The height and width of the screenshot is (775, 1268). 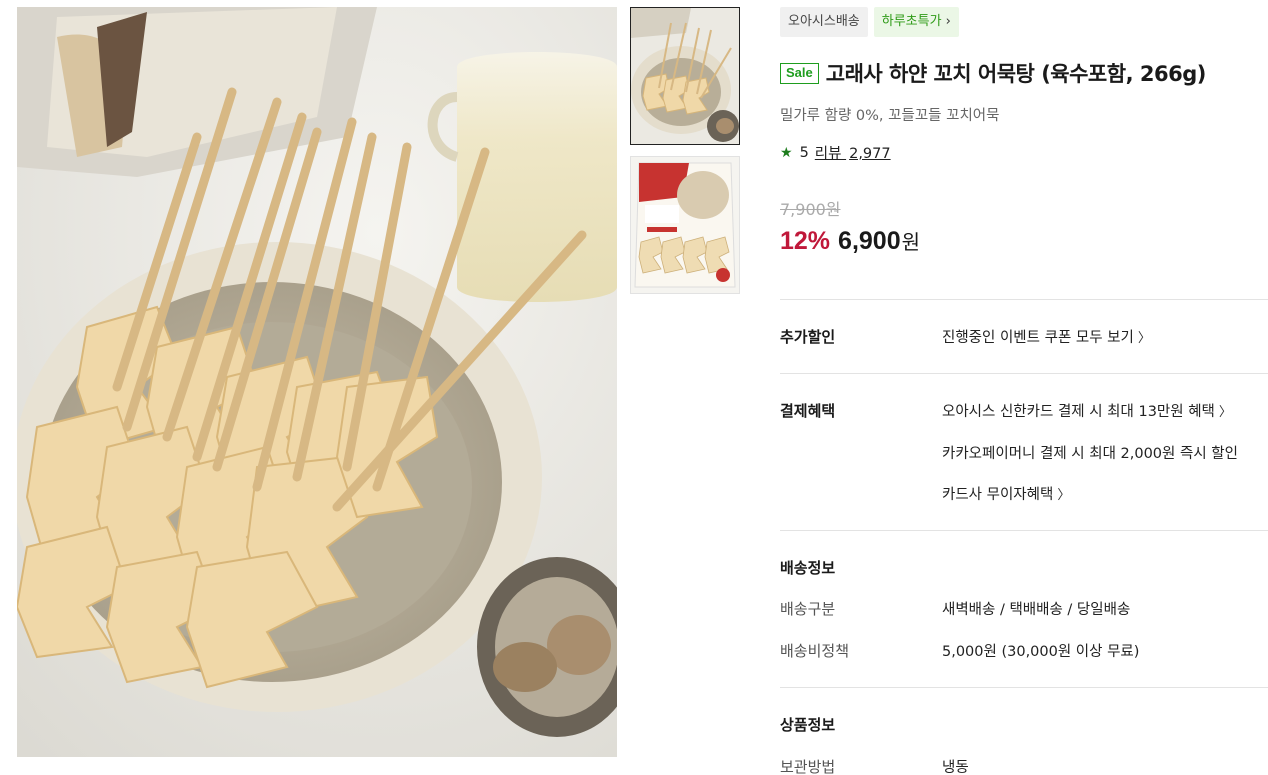 What do you see at coordinates (911, 242) in the screenshot?
I see `currency-unit: 원` at bounding box center [911, 242].